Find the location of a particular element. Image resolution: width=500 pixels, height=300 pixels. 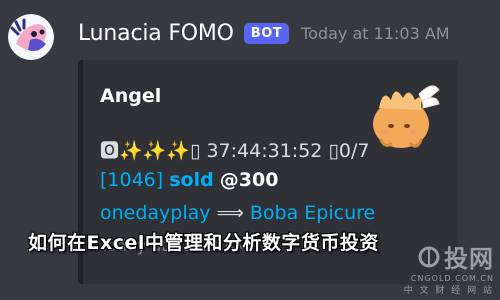

overlay-caption: 如何在Excel中管理和分析数字货币投资 is located at coordinates (203, 243).